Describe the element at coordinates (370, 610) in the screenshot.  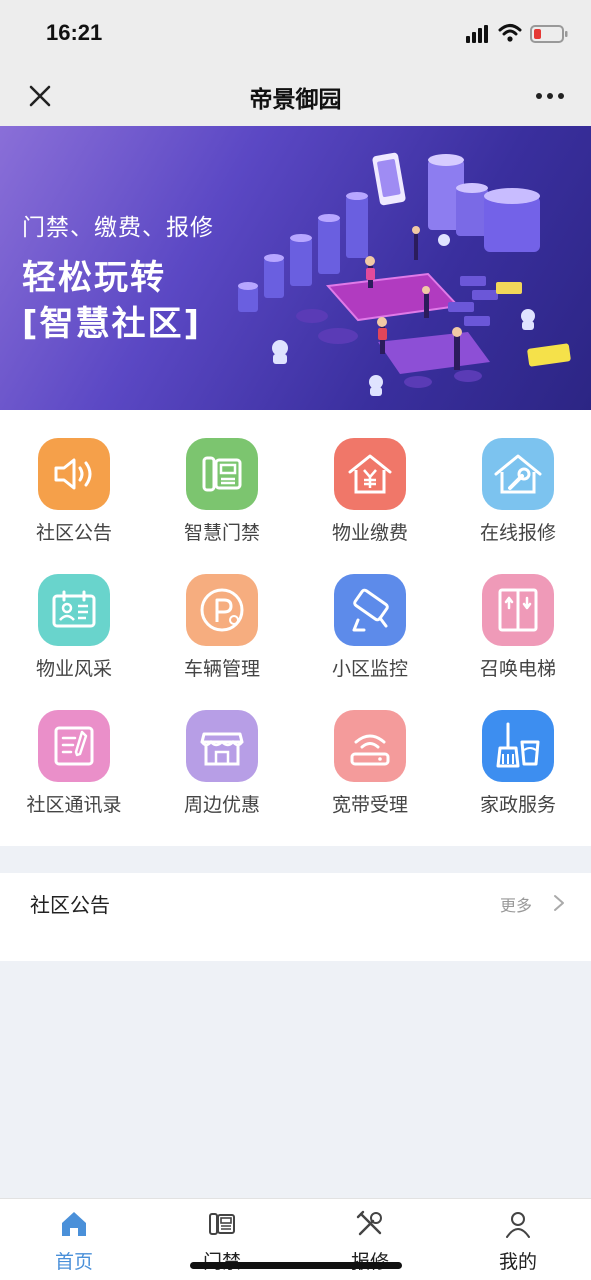
I see `camera-icon` at that location.